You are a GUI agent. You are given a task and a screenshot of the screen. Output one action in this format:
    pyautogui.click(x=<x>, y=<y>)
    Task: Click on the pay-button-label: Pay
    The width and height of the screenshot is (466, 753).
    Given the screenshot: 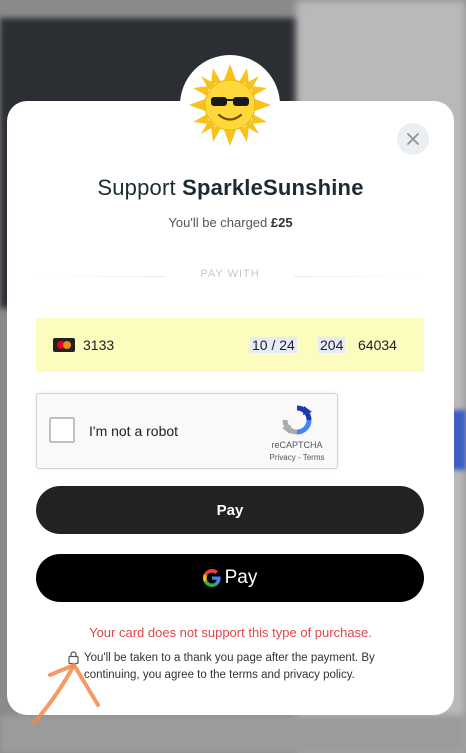 What is the action you would take?
    pyautogui.click(x=230, y=510)
    